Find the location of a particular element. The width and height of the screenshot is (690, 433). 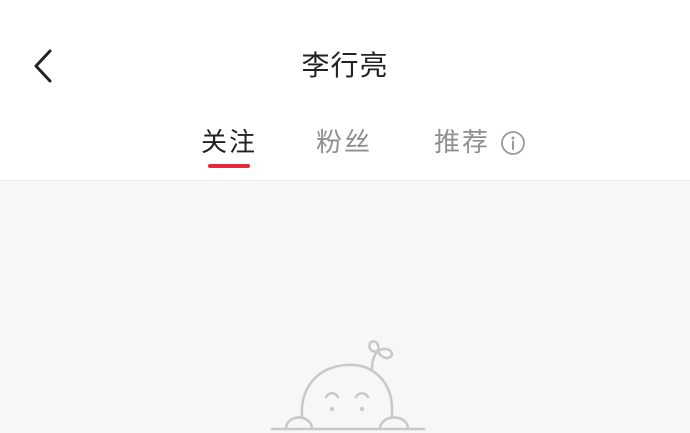

tab-fans: 粉丝 is located at coordinates (344, 143).